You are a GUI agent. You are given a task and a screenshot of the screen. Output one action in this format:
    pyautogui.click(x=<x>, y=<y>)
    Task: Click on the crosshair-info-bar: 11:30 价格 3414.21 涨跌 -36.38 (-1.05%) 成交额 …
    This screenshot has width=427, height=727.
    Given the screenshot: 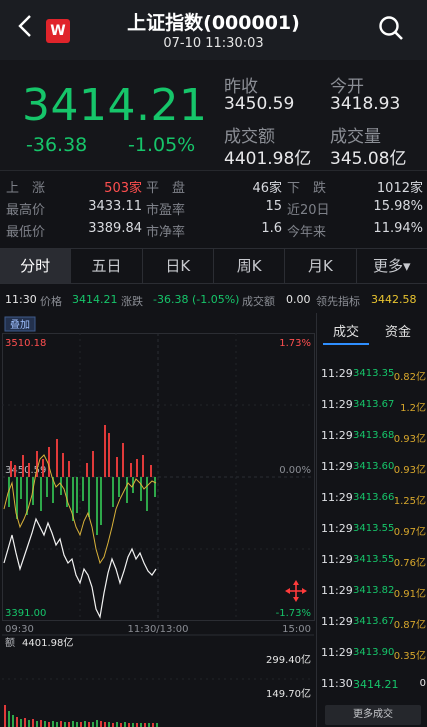 What is the action you would take?
    pyautogui.click(x=213, y=300)
    